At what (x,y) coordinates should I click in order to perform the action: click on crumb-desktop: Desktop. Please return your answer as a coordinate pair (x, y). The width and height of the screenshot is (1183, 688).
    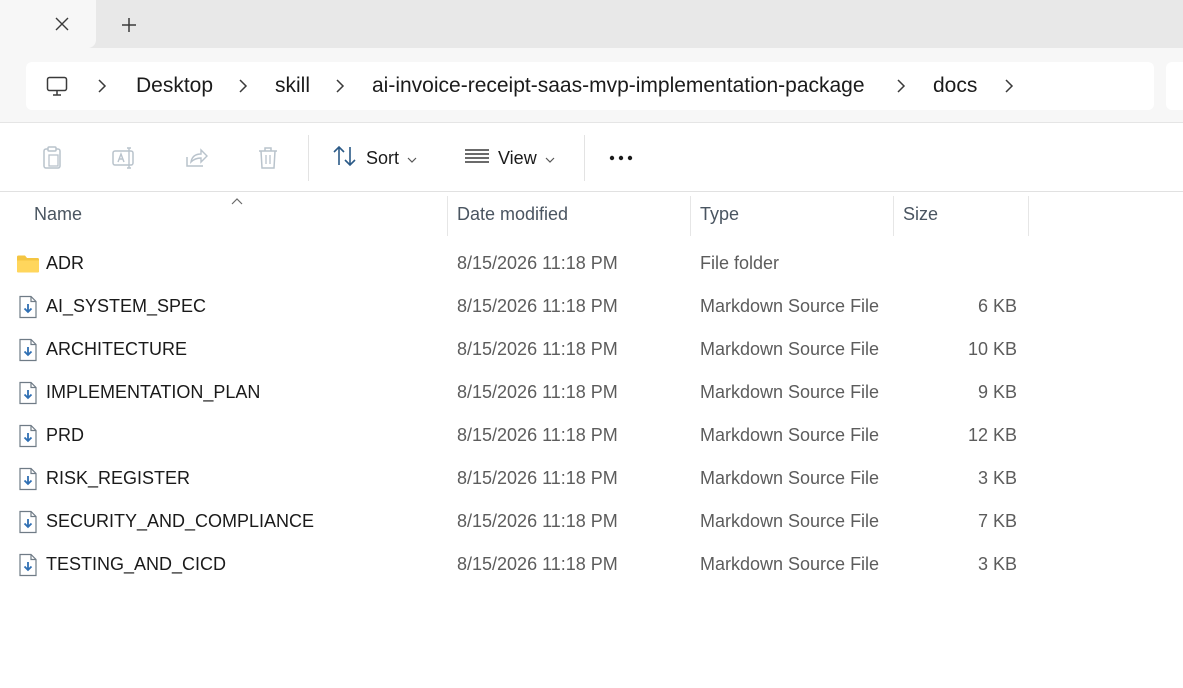
    Looking at the image, I should click on (174, 86).